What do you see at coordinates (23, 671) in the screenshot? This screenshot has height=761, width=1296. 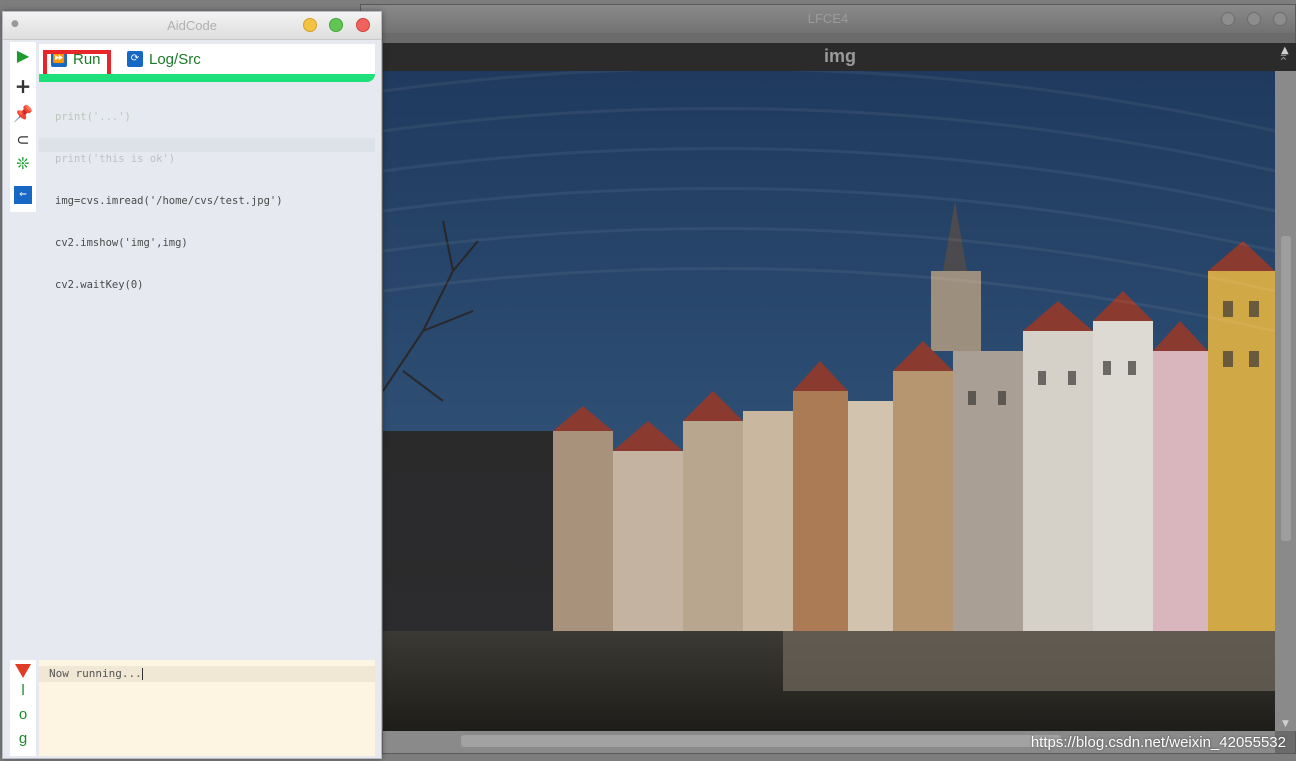 I see `collapse-log-icon` at bounding box center [23, 671].